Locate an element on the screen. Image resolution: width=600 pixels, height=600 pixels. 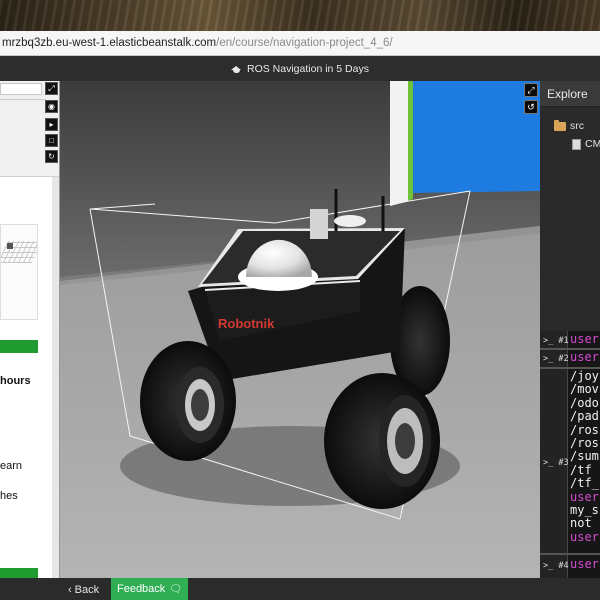
eye-icon: ◉ is located at coordinates (51, 106).